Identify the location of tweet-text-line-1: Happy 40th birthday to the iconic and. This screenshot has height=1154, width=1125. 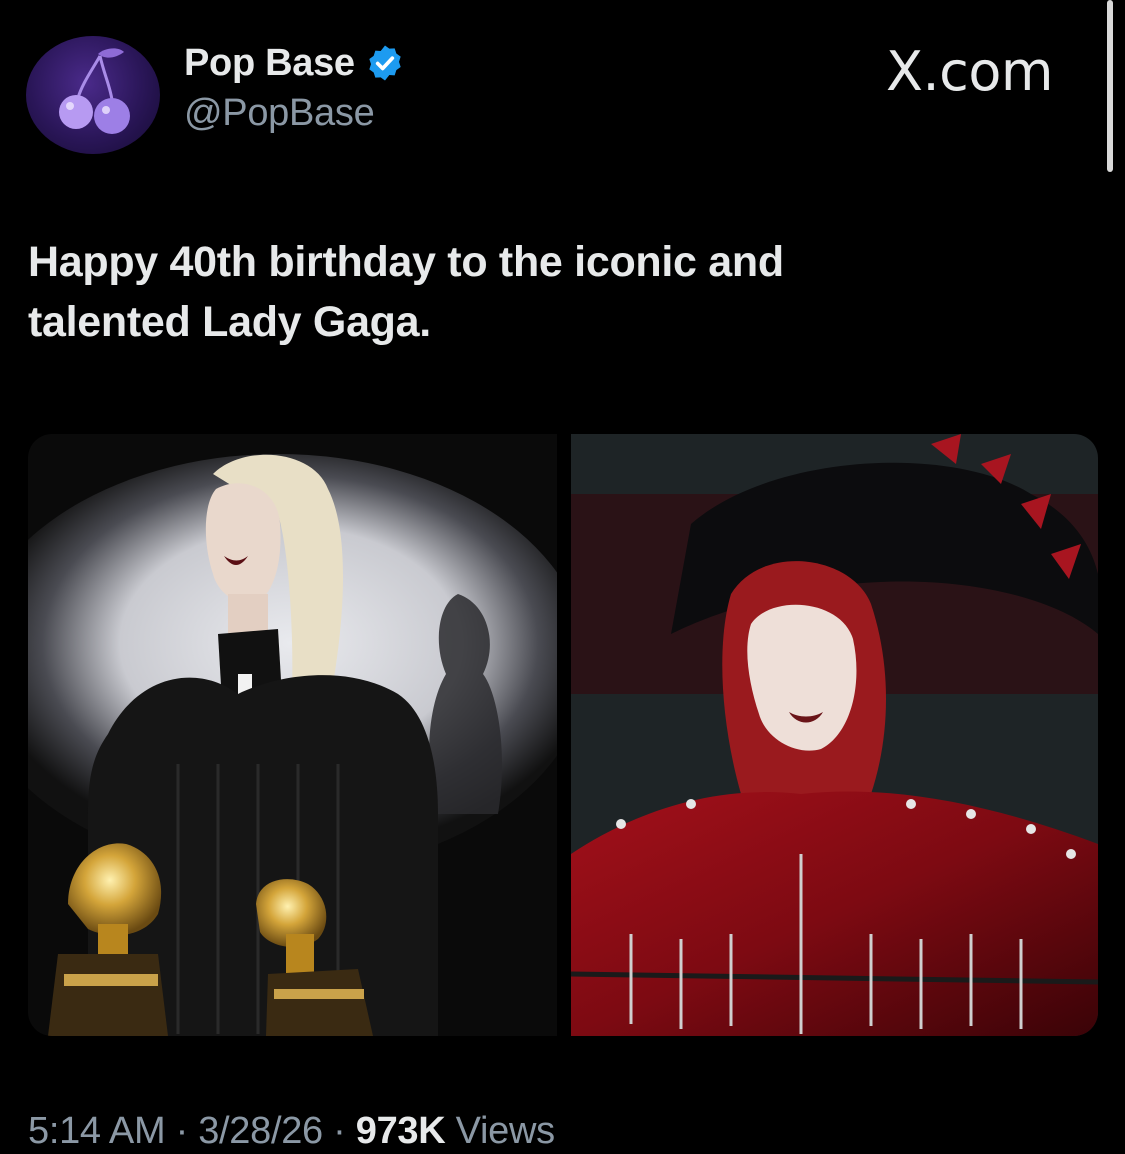
(406, 262).